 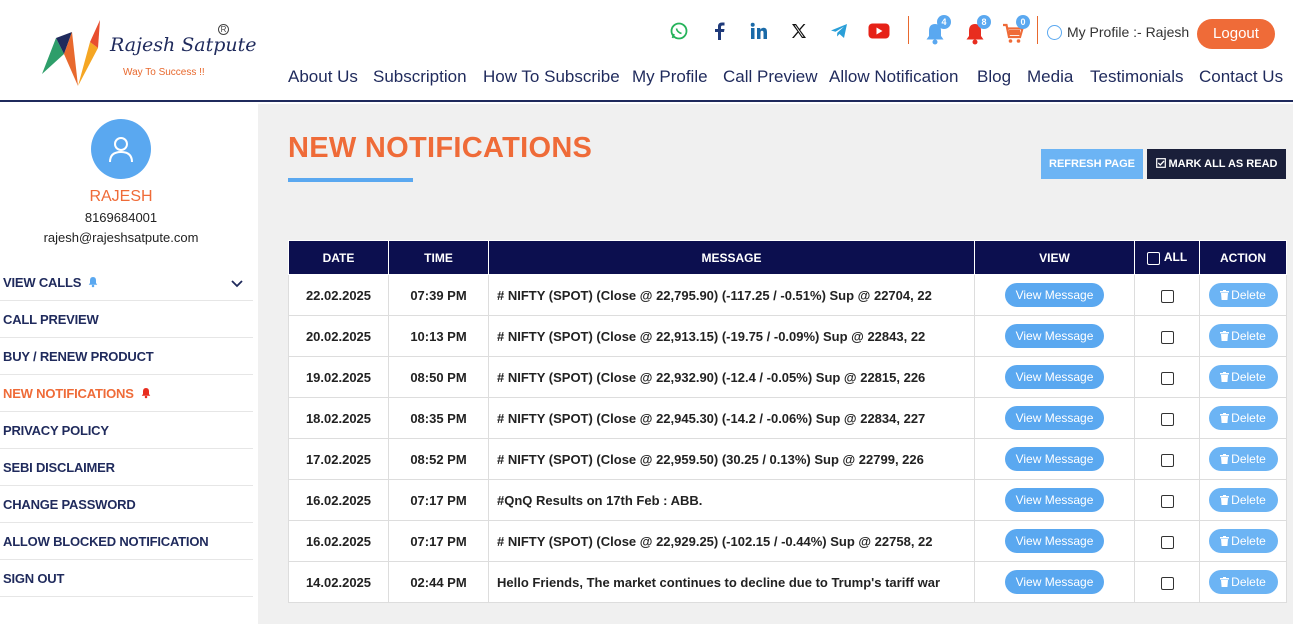 I want to click on sidebar-item-view-calls: VIEW CALLS, so click(x=126, y=282).